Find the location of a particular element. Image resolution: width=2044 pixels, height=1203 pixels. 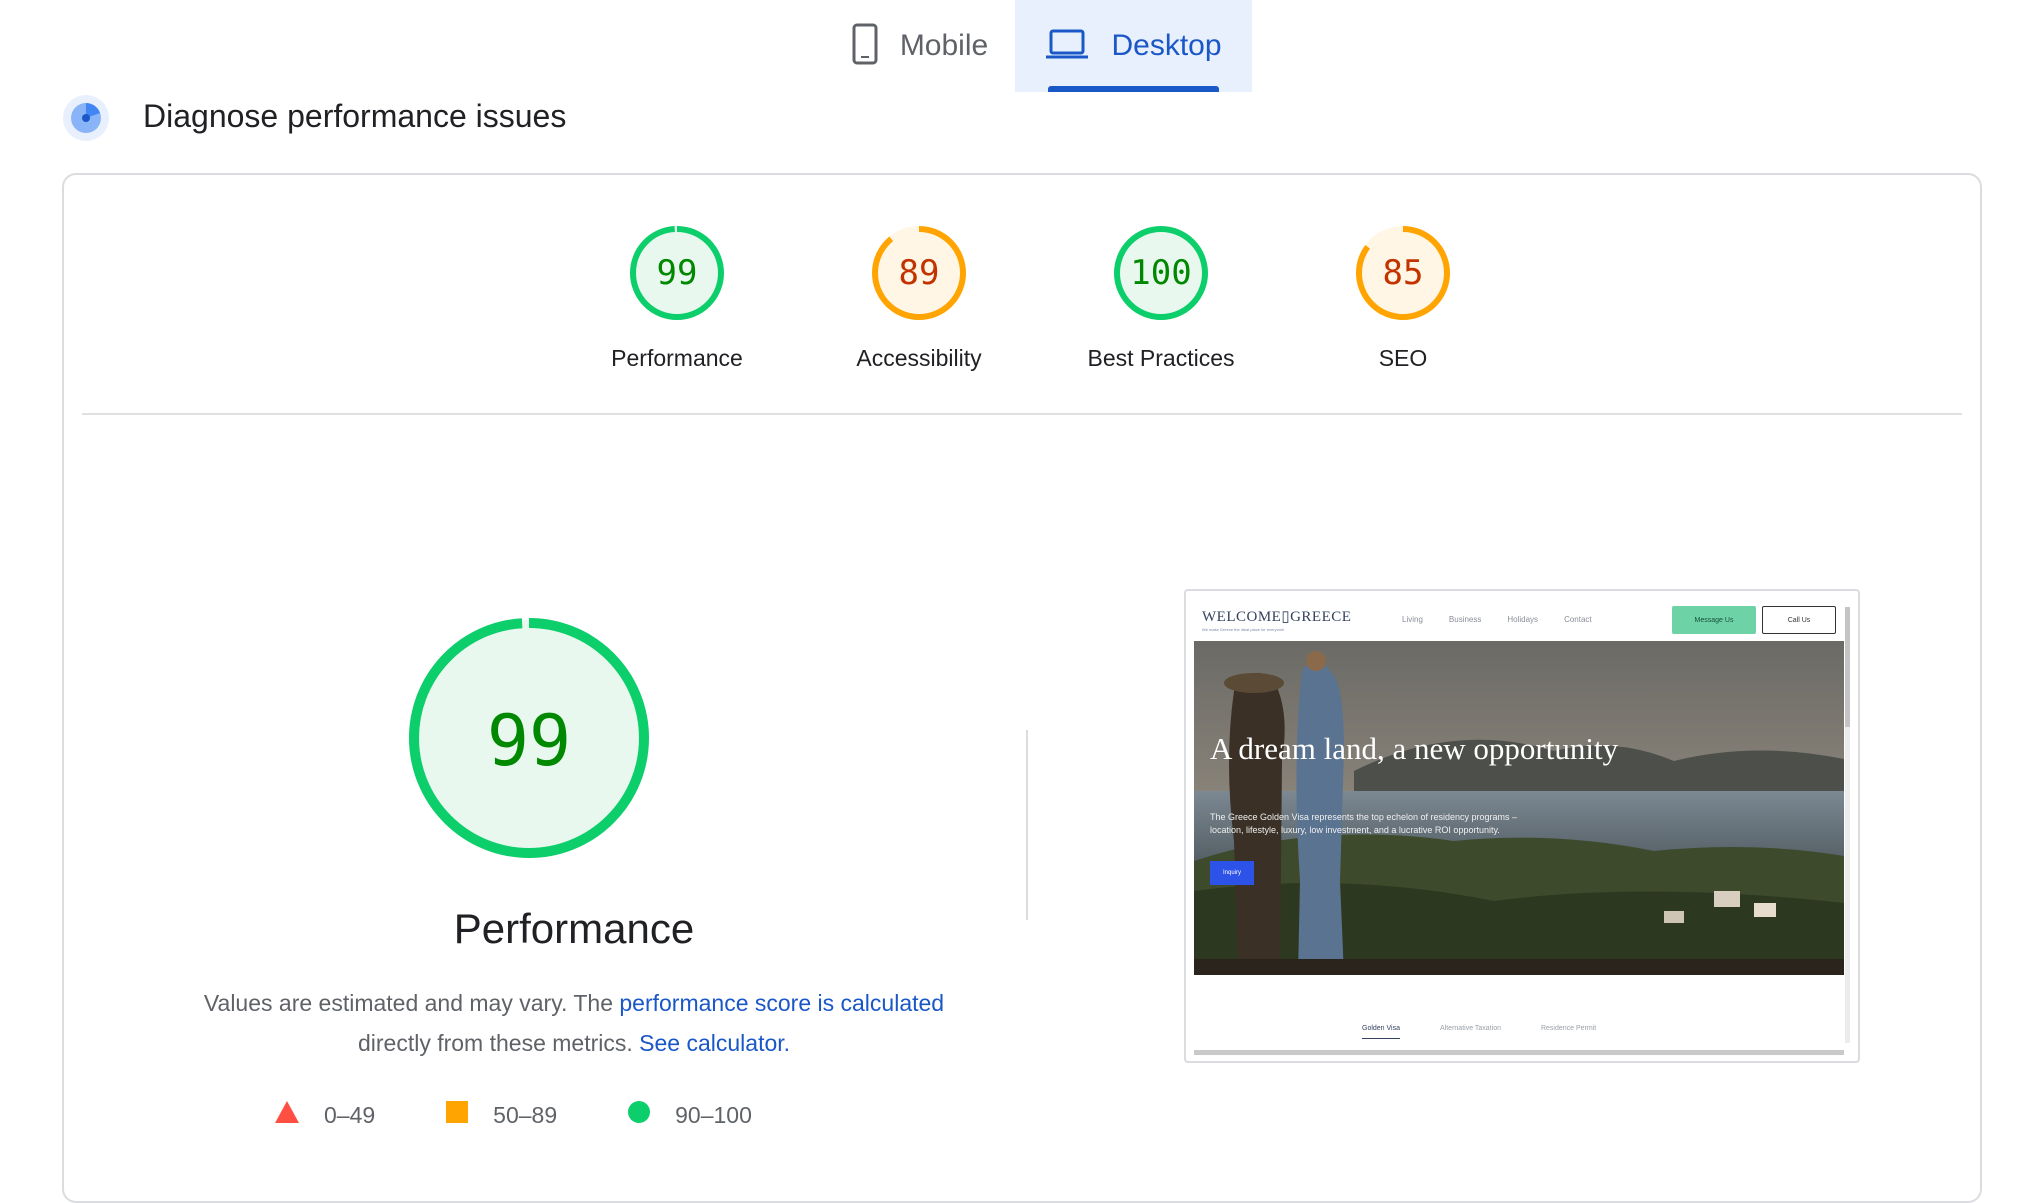

gauge-label: Accessibility is located at coordinates (919, 358).